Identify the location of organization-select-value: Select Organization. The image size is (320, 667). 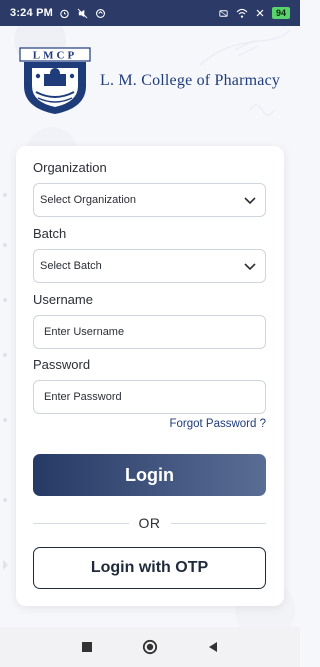
(88, 200).